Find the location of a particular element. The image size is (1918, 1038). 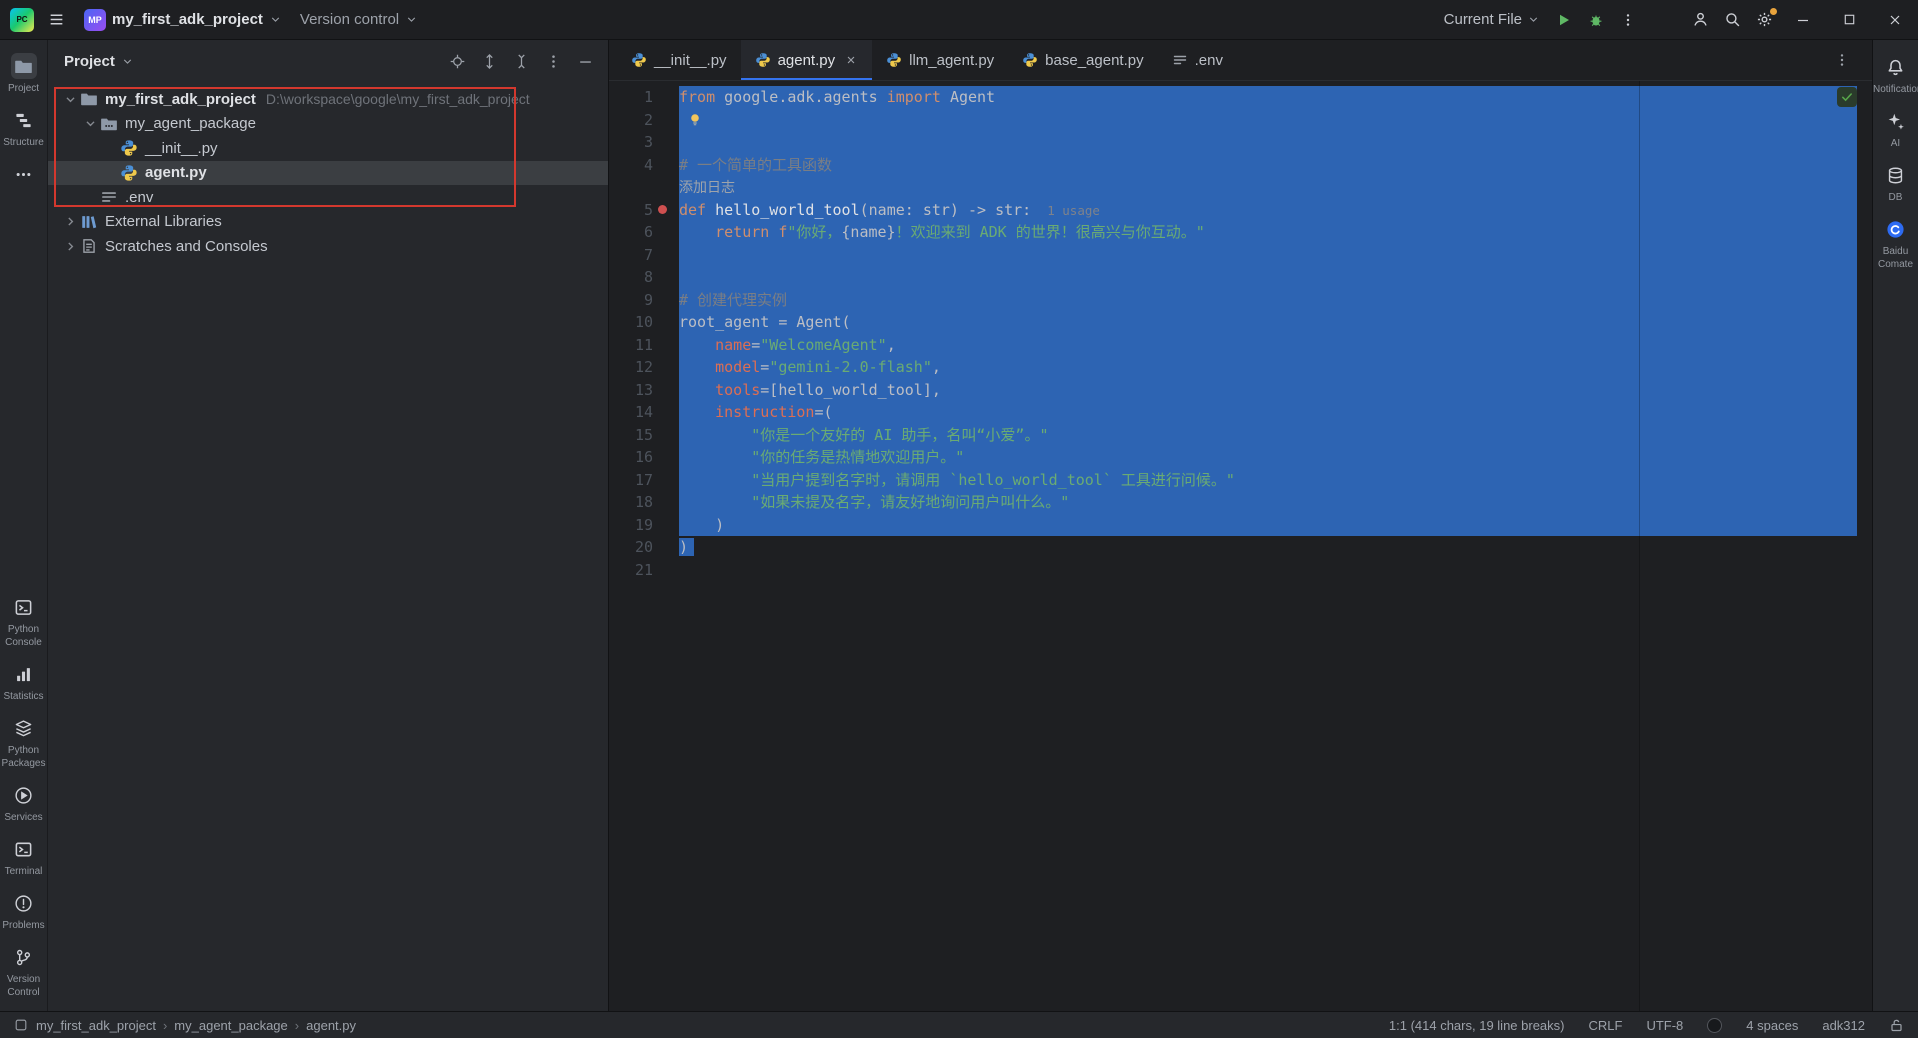

tool-button-db: DB is located at coordinates (1895, 183).